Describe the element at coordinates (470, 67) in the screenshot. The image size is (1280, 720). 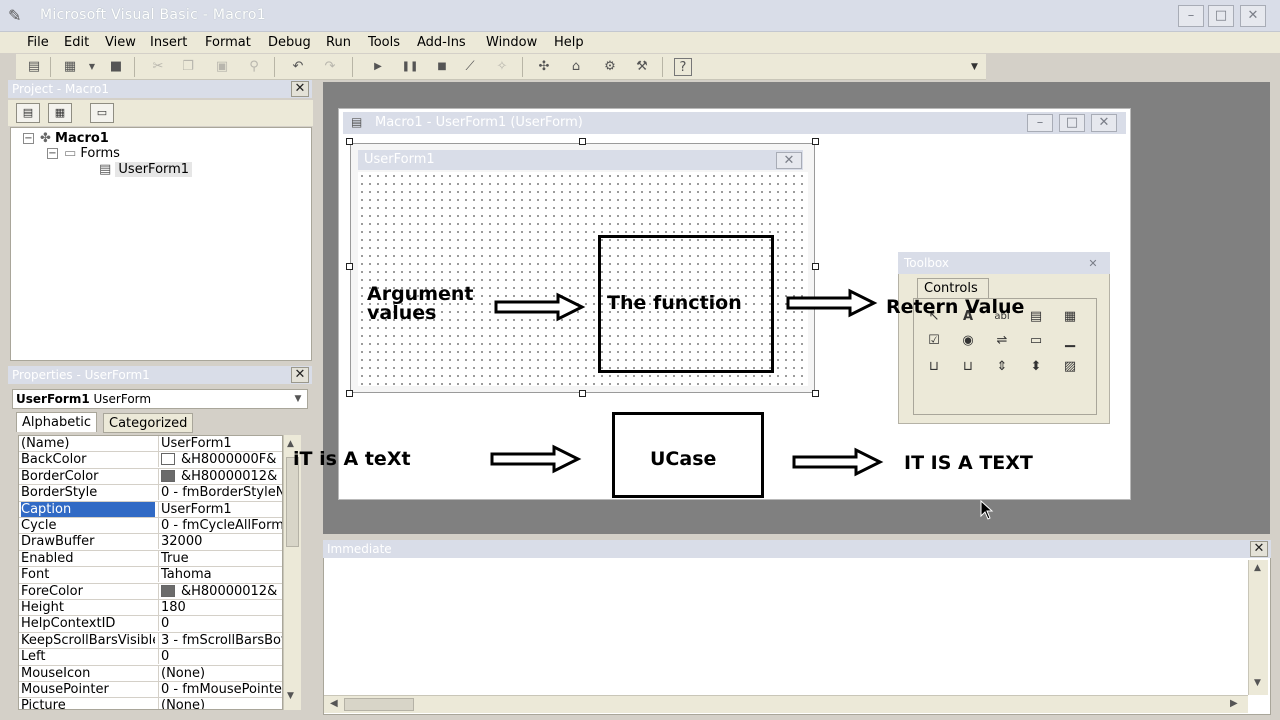
I see `design-mode-icon: ⟋` at that location.